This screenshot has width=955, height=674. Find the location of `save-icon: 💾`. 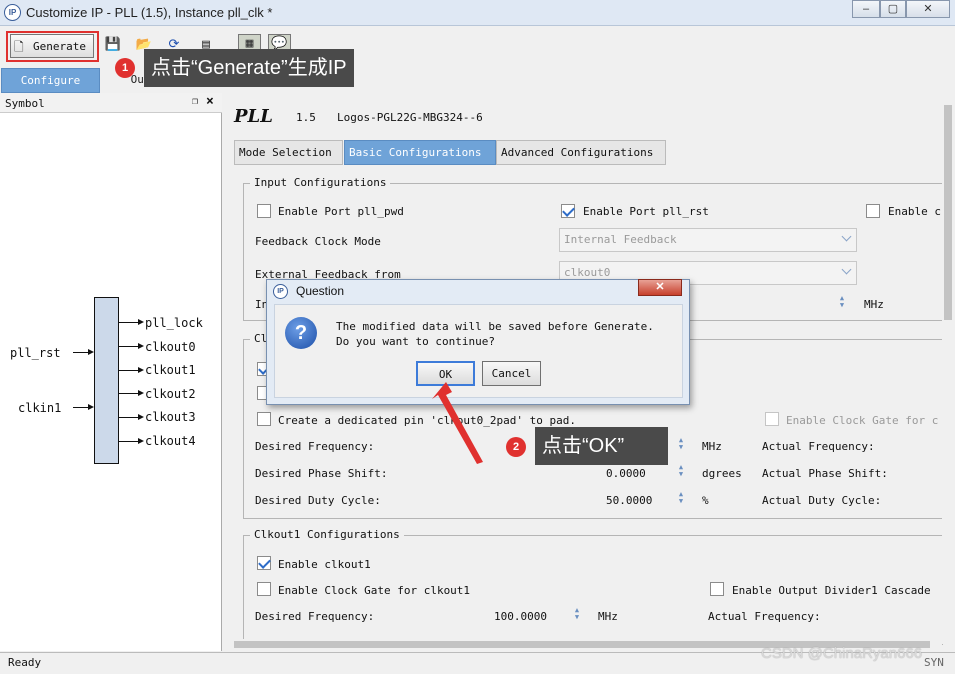

save-icon: 💾 is located at coordinates (113, 45).